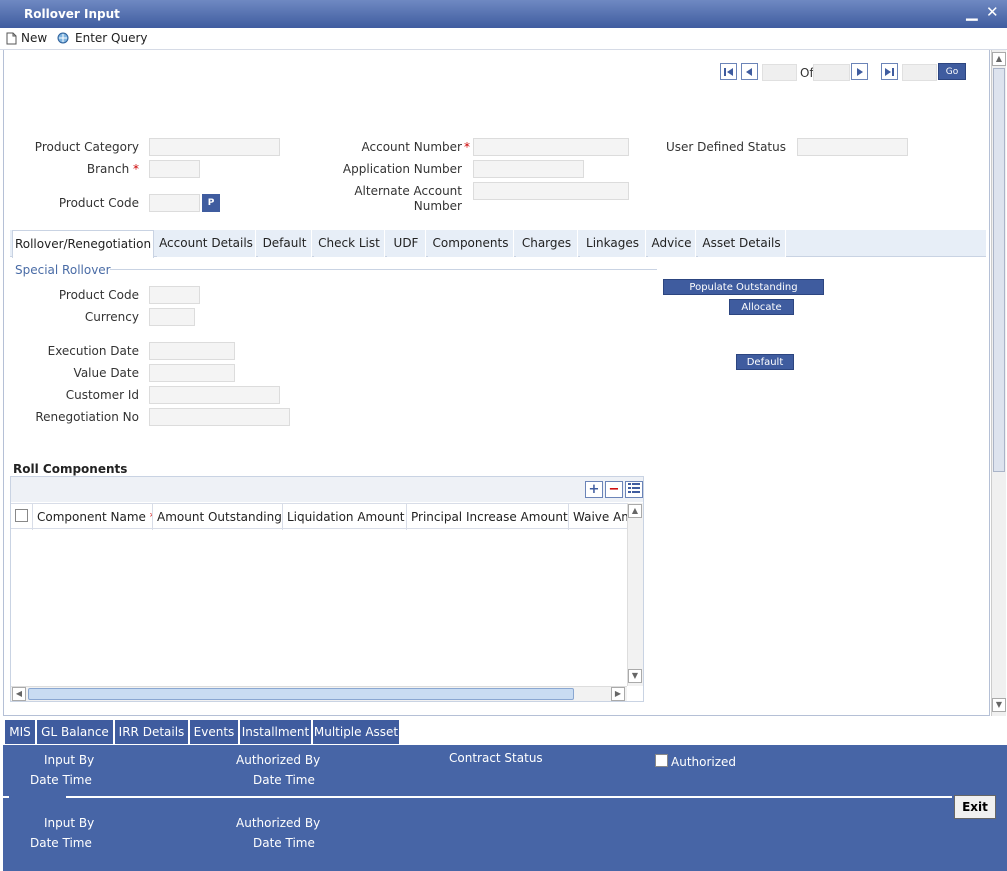 Image resolution: width=1007 pixels, height=871 pixels. Describe the element at coordinates (301, 694) in the screenshot. I see `grid-scroll-thumb` at that location.